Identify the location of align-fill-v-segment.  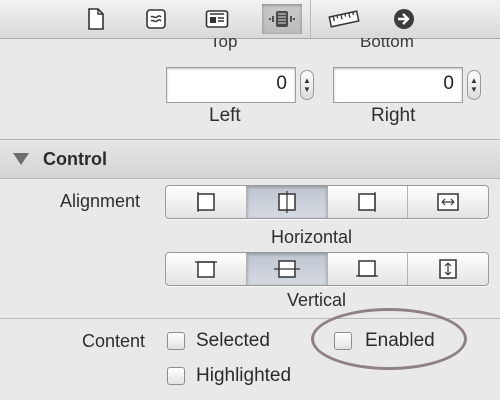
(448, 269).